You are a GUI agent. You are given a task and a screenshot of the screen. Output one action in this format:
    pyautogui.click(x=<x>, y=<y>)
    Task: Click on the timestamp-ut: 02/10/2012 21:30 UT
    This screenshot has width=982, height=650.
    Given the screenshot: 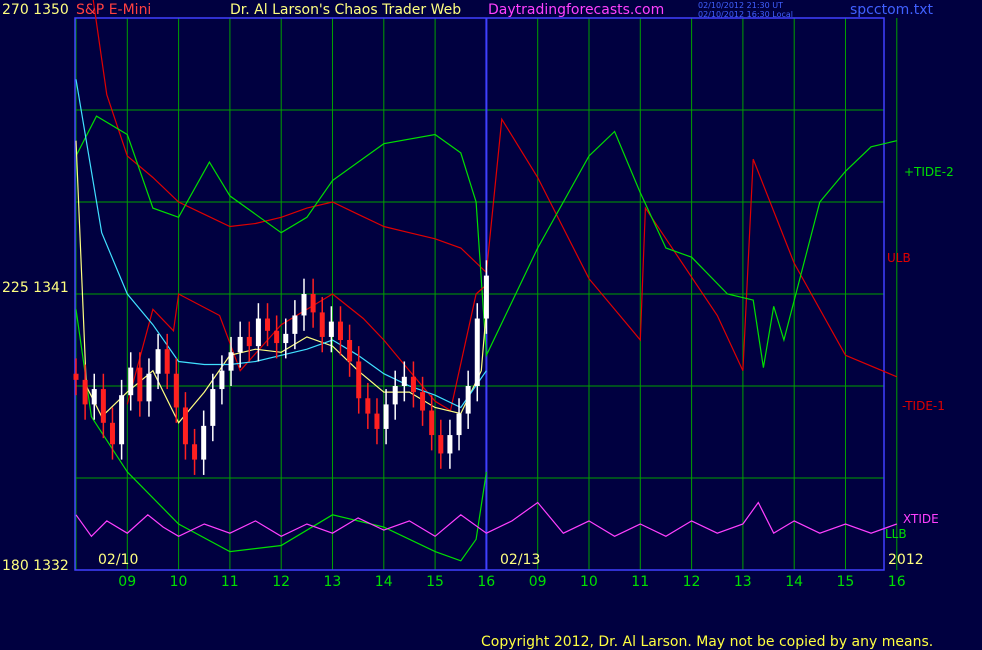 What is the action you would take?
    pyautogui.click(x=740, y=5)
    